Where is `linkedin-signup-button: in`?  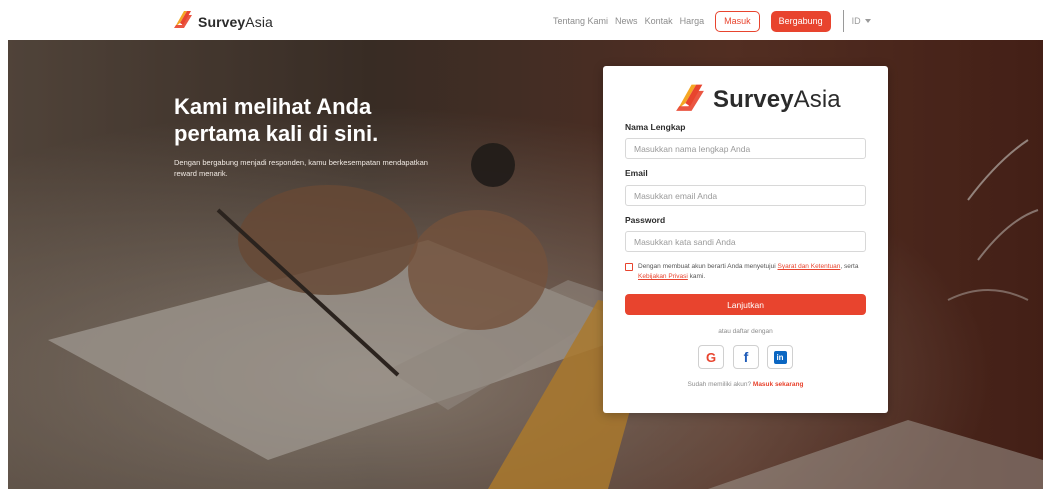
linkedin-signup-button: in is located at coordinates (780, 357).